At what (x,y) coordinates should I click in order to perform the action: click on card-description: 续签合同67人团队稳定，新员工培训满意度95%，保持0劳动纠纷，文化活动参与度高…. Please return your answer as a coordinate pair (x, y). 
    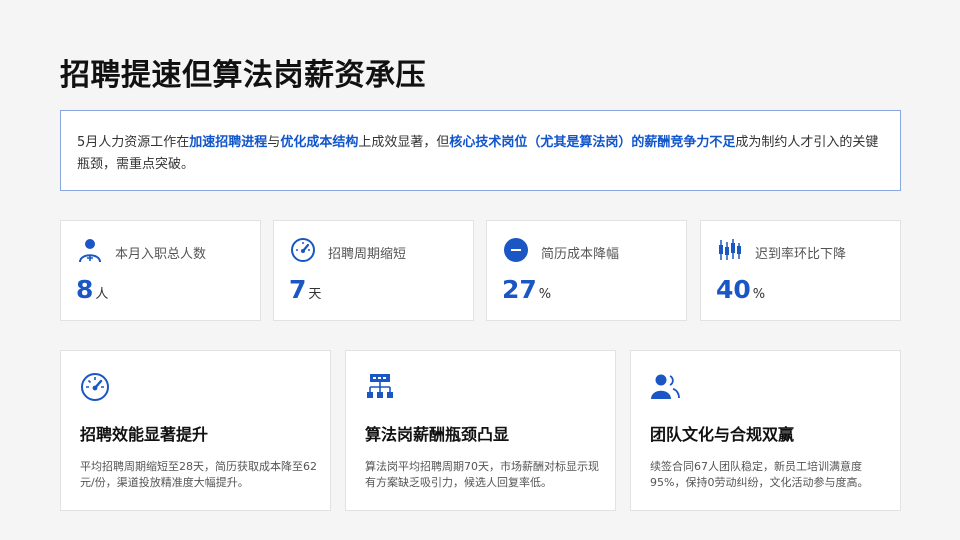
    Looking at the image, I should click on (759, 474).